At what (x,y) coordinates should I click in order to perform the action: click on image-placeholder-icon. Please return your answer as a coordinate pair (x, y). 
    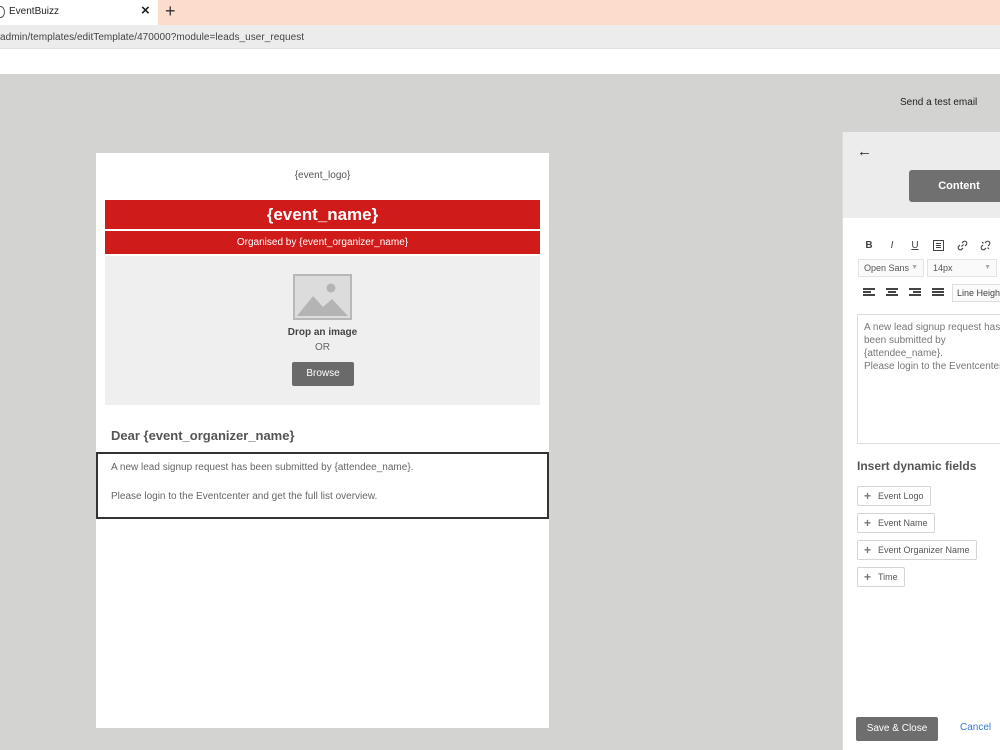
    Looking at the image, I should click on (322, 297).